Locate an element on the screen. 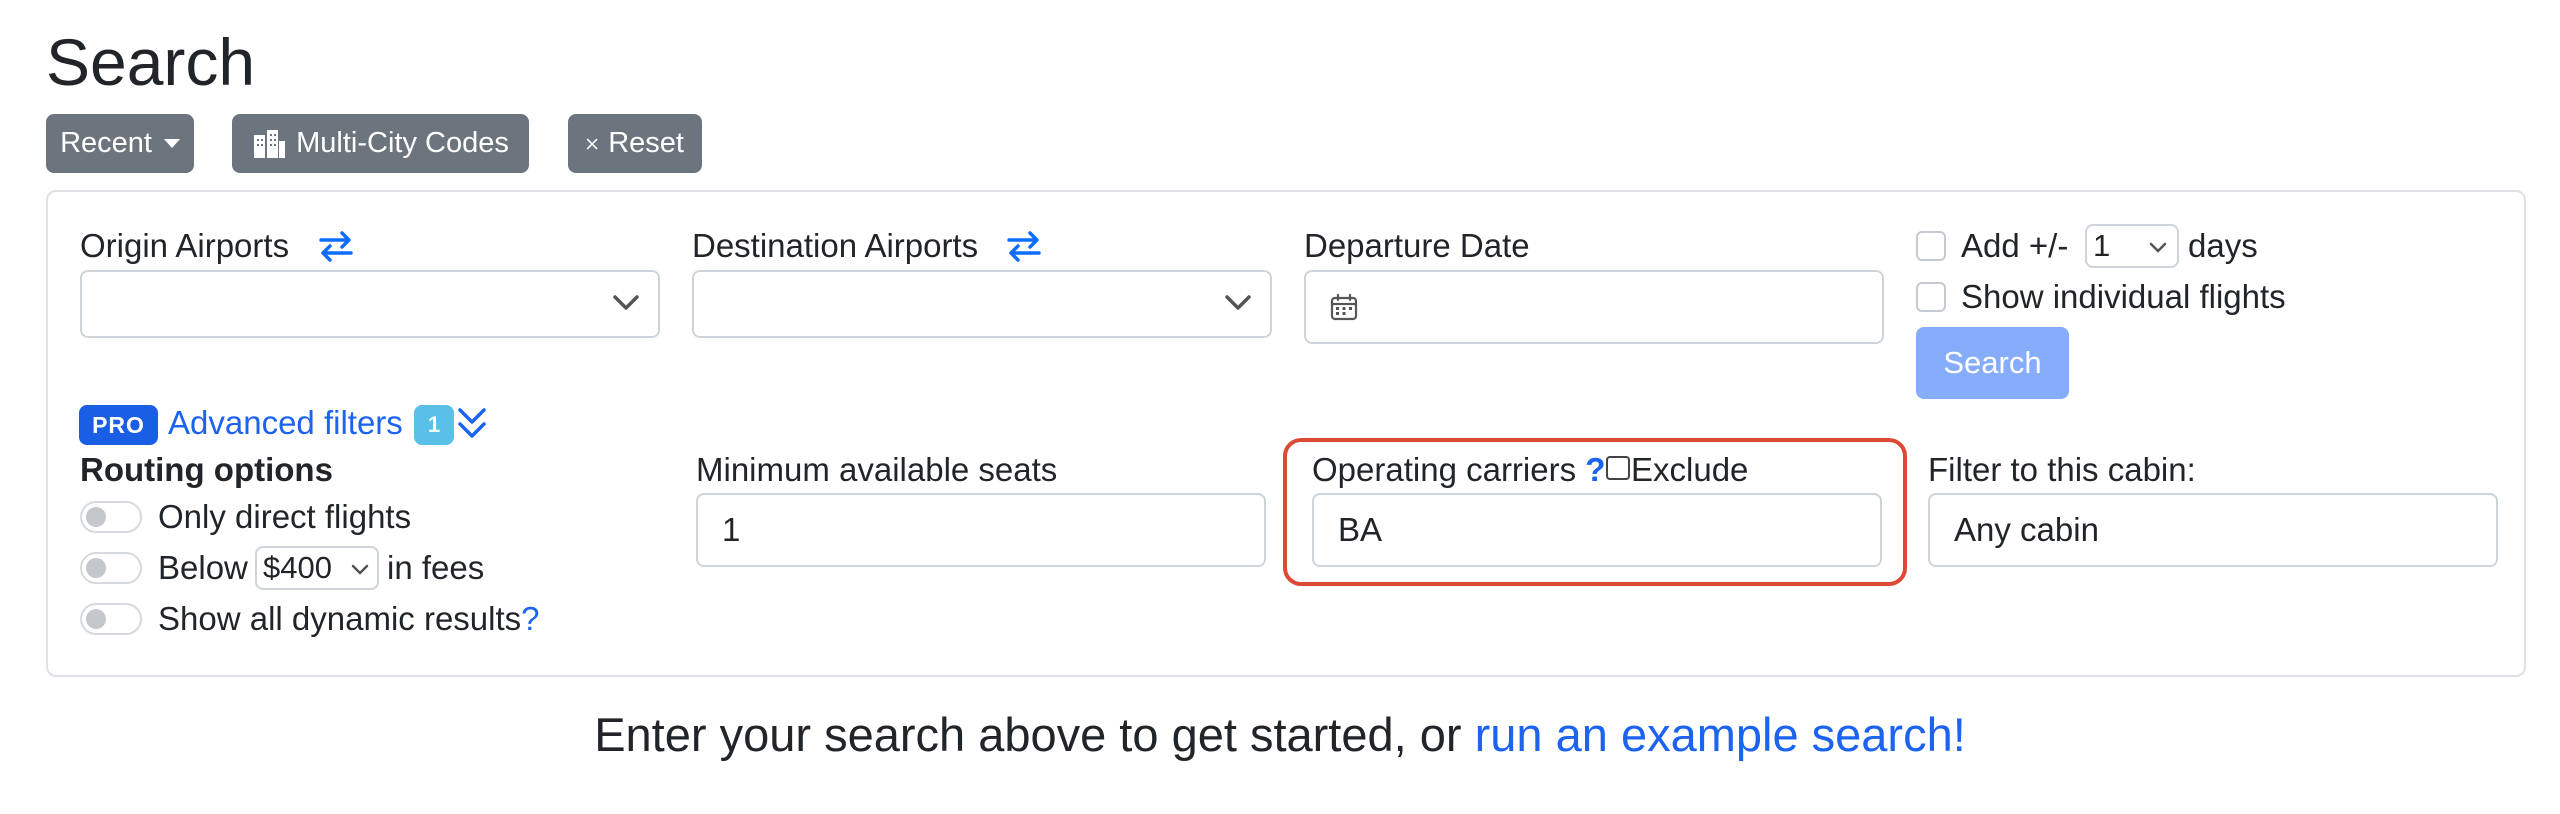 This screenshot has height=814, width=2560. add-days-checkbox is located at coordinates (1931, 246).